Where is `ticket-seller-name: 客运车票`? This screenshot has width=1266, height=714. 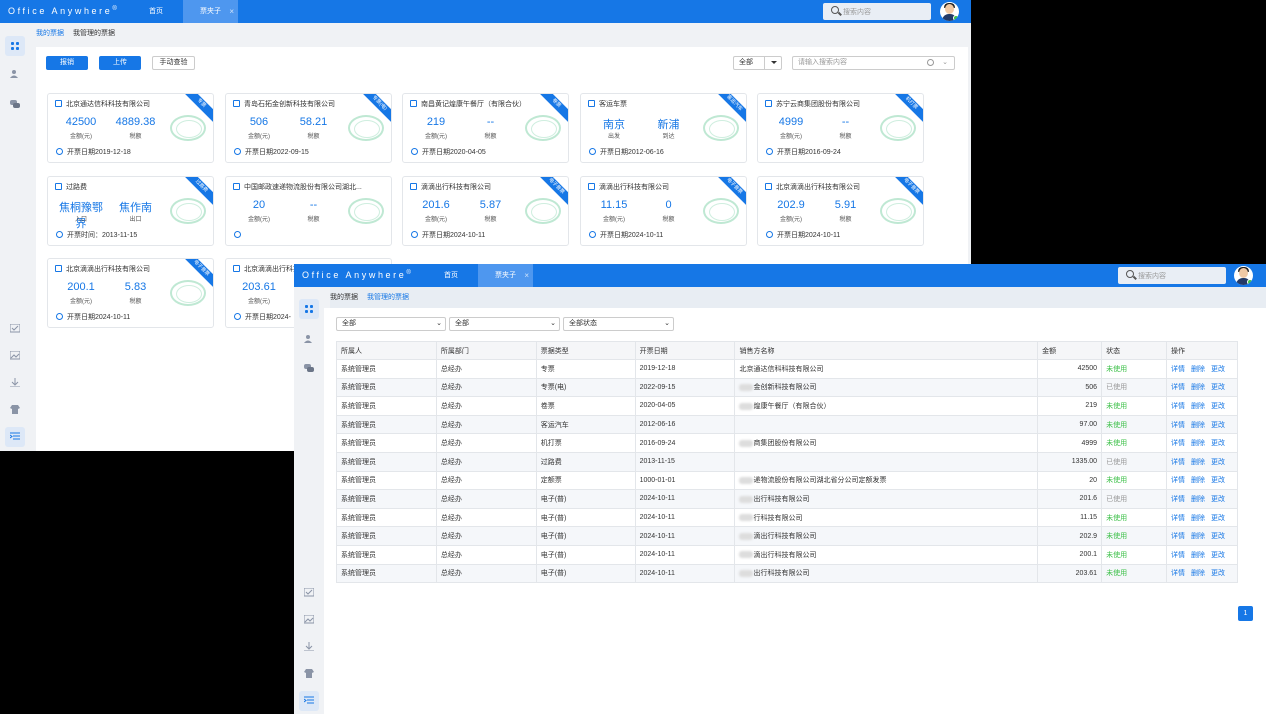 ticket-seller-name: 客运车票 is located at coordinates (613, 104).